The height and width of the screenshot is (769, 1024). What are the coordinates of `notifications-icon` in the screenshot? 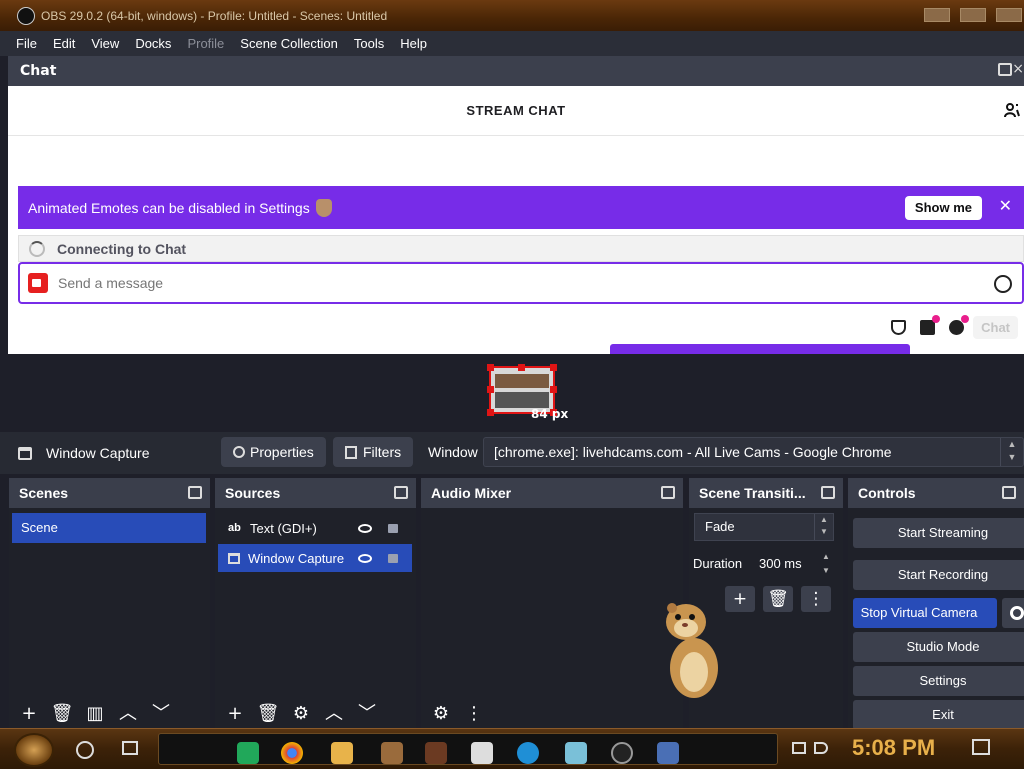 It's located at (981, 747).